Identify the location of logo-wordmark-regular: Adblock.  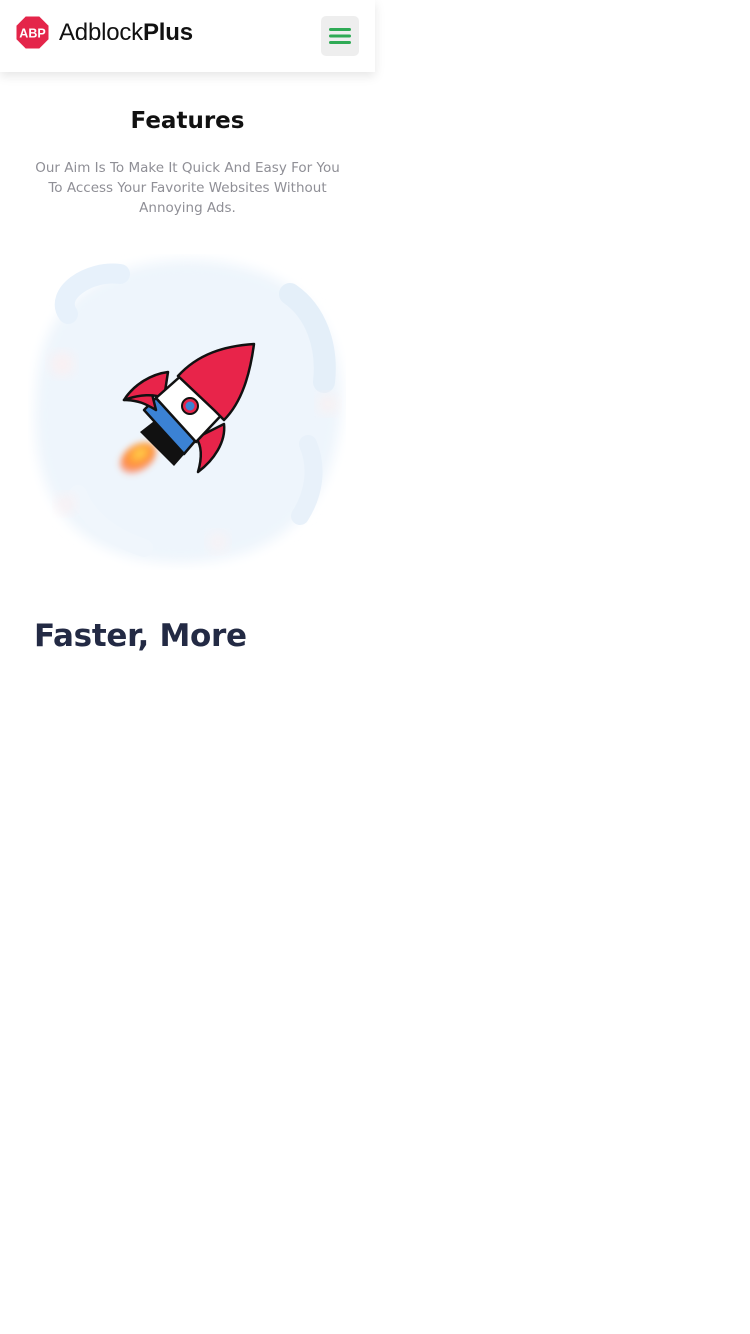
(101, 32).